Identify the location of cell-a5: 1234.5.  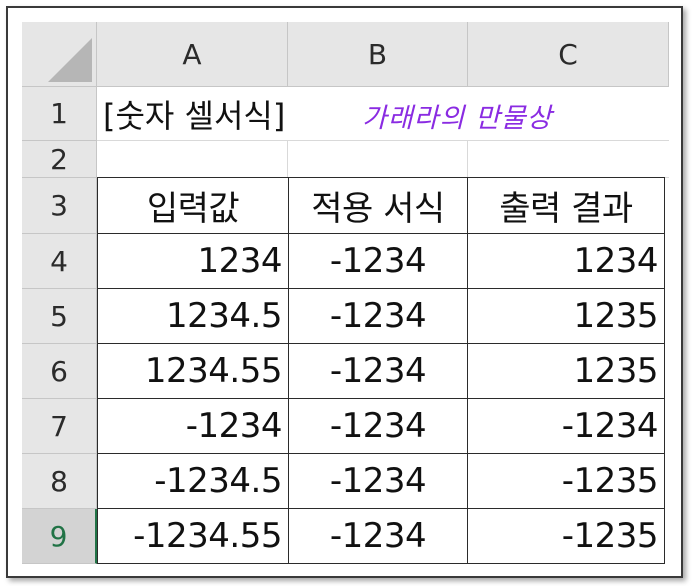
(193, 316).